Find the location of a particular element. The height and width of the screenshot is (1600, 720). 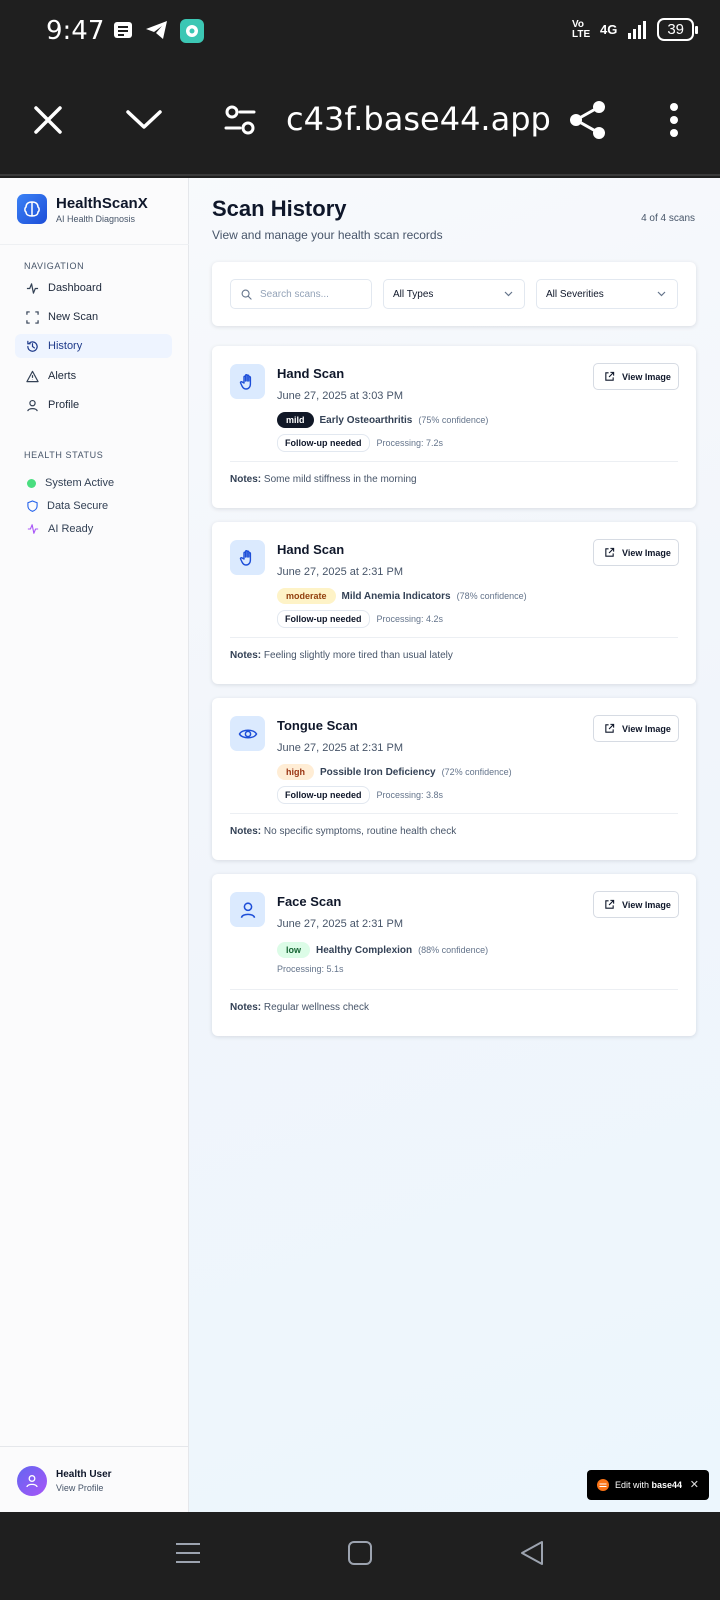

processing-time: Processing: 3.8s is located at coordinates (410, 795).